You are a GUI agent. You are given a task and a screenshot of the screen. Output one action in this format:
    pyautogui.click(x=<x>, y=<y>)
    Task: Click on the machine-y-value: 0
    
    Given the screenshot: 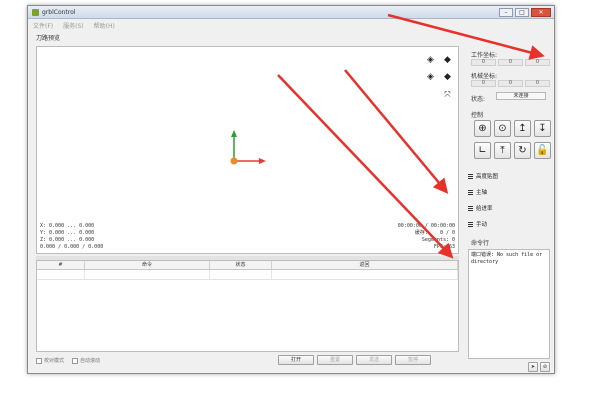 What is the action you would take?
    pyautogui.click(x=510, y=83)
    